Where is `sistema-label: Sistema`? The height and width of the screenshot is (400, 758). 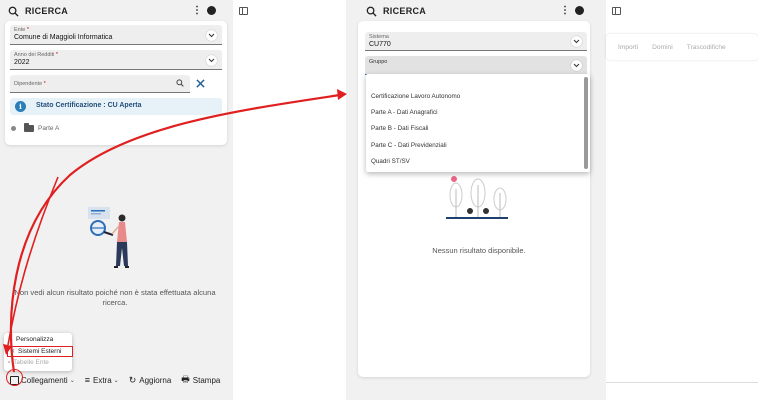 sistema-label: Sistema is located at coordinates (379, 37).